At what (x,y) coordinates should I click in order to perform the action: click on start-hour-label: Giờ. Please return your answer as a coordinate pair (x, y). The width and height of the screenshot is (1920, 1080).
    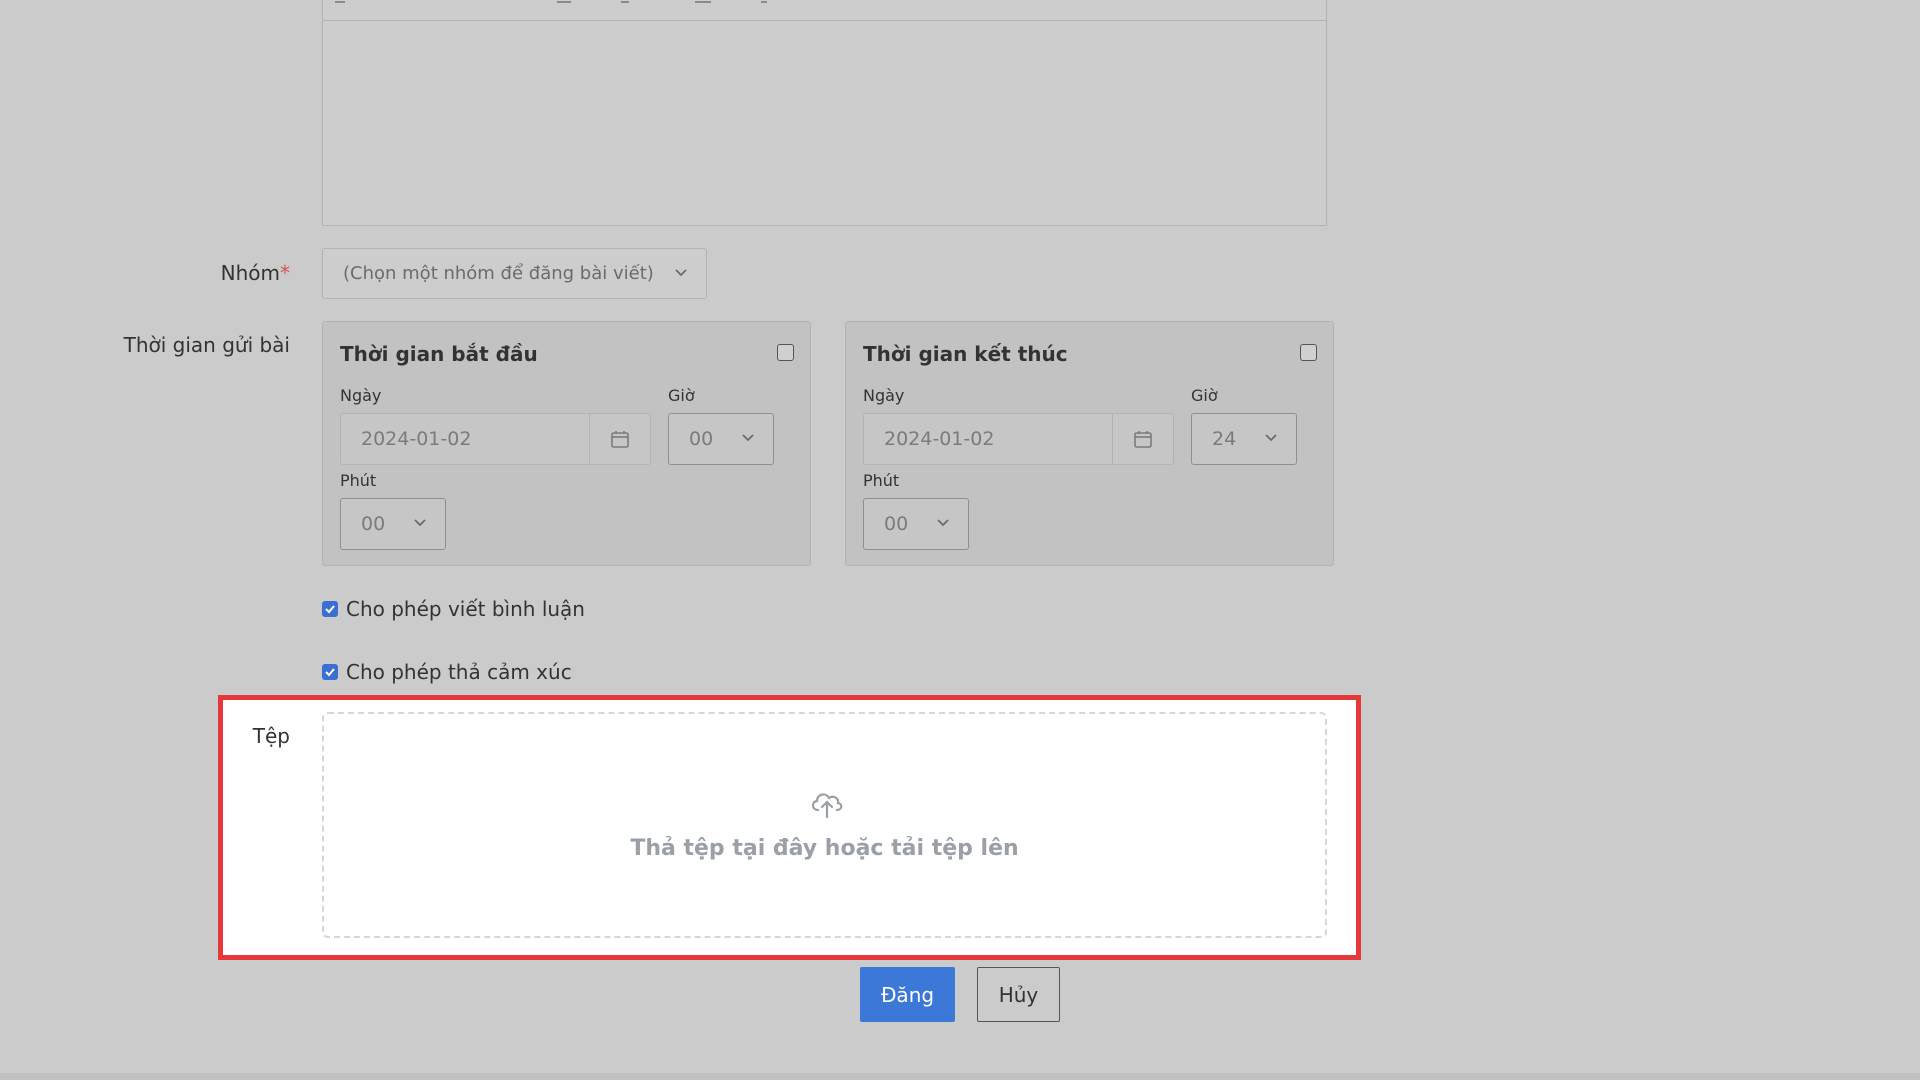
    Looking at the image, I should click on (681, 395).